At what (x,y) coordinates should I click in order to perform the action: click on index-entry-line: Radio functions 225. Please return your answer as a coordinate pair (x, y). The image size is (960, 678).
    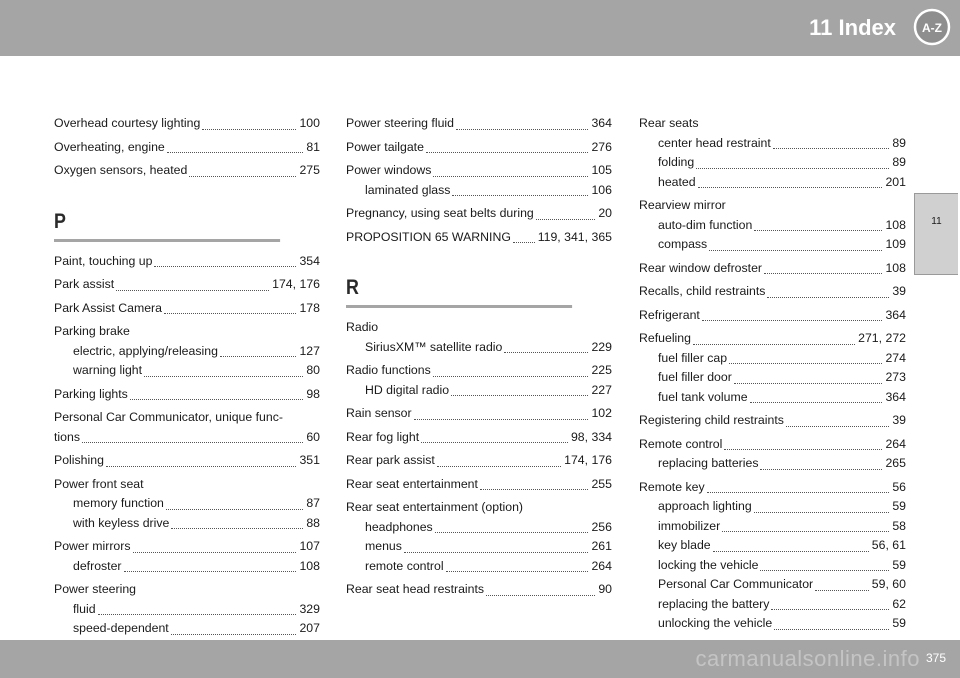
    Looking at the image, I should click on (479, 371).